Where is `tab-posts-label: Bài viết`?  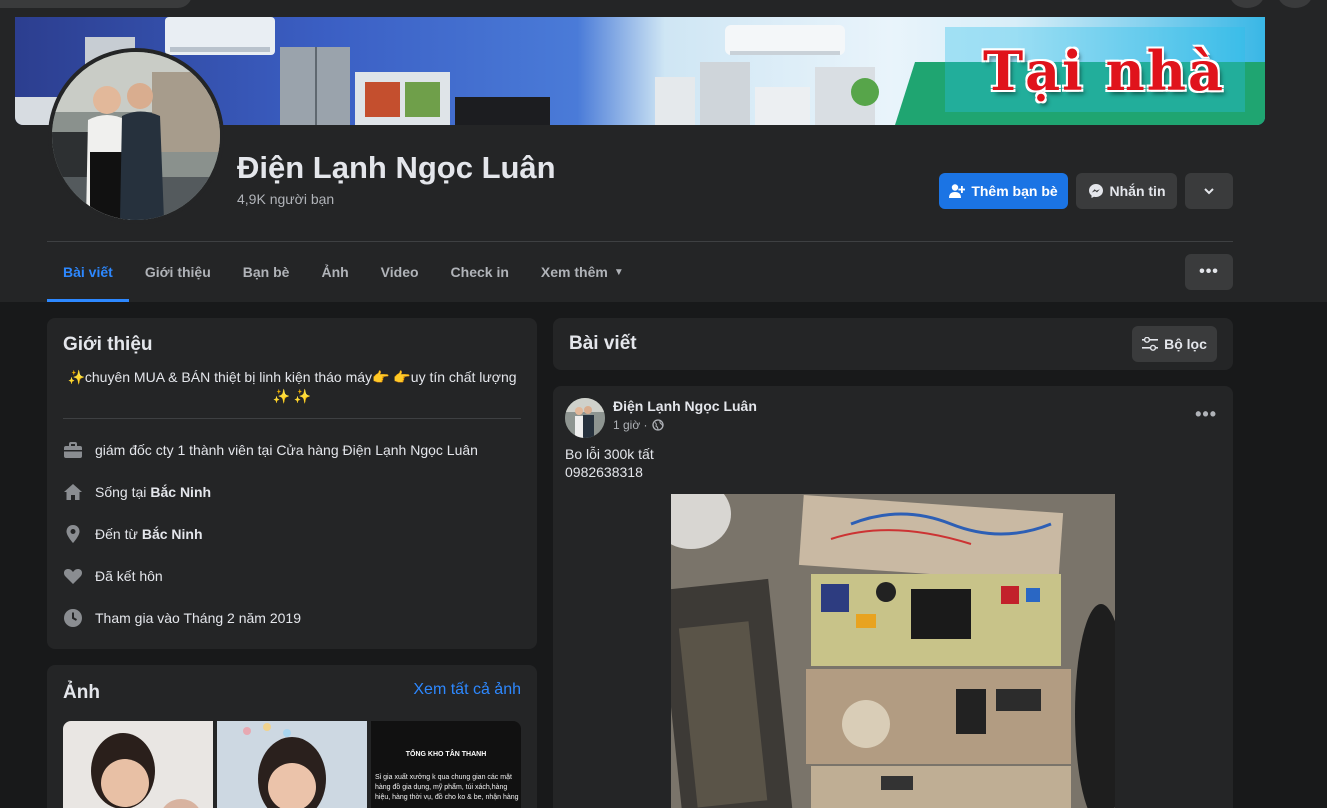 tab-posts-label: Bài viết is located at coordinates (88, 272).